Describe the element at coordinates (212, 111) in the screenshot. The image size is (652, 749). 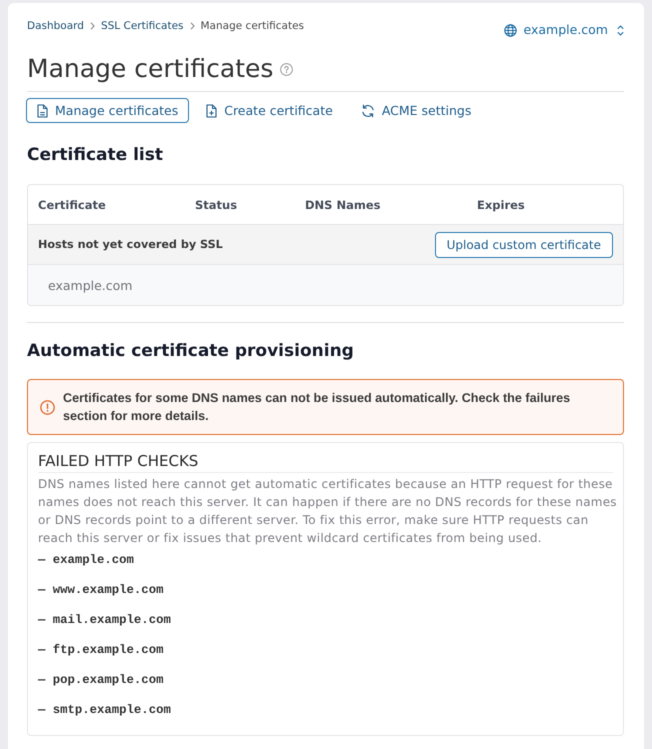
I see `document-plus-icon` at that location.